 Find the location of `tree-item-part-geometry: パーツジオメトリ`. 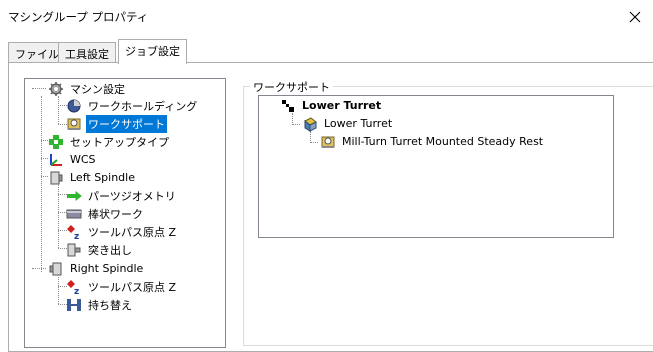

tree-item-part-geometry: パーツジオメトリ is located at coordinates (122, 195).